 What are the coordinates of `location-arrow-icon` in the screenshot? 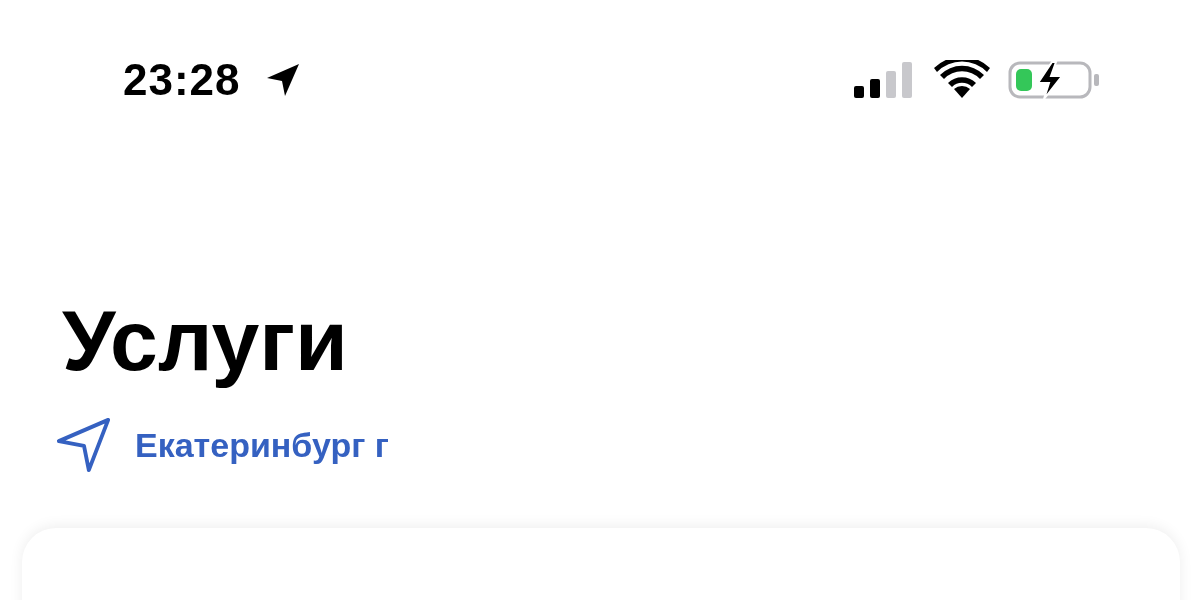 It's located at (84, 445).